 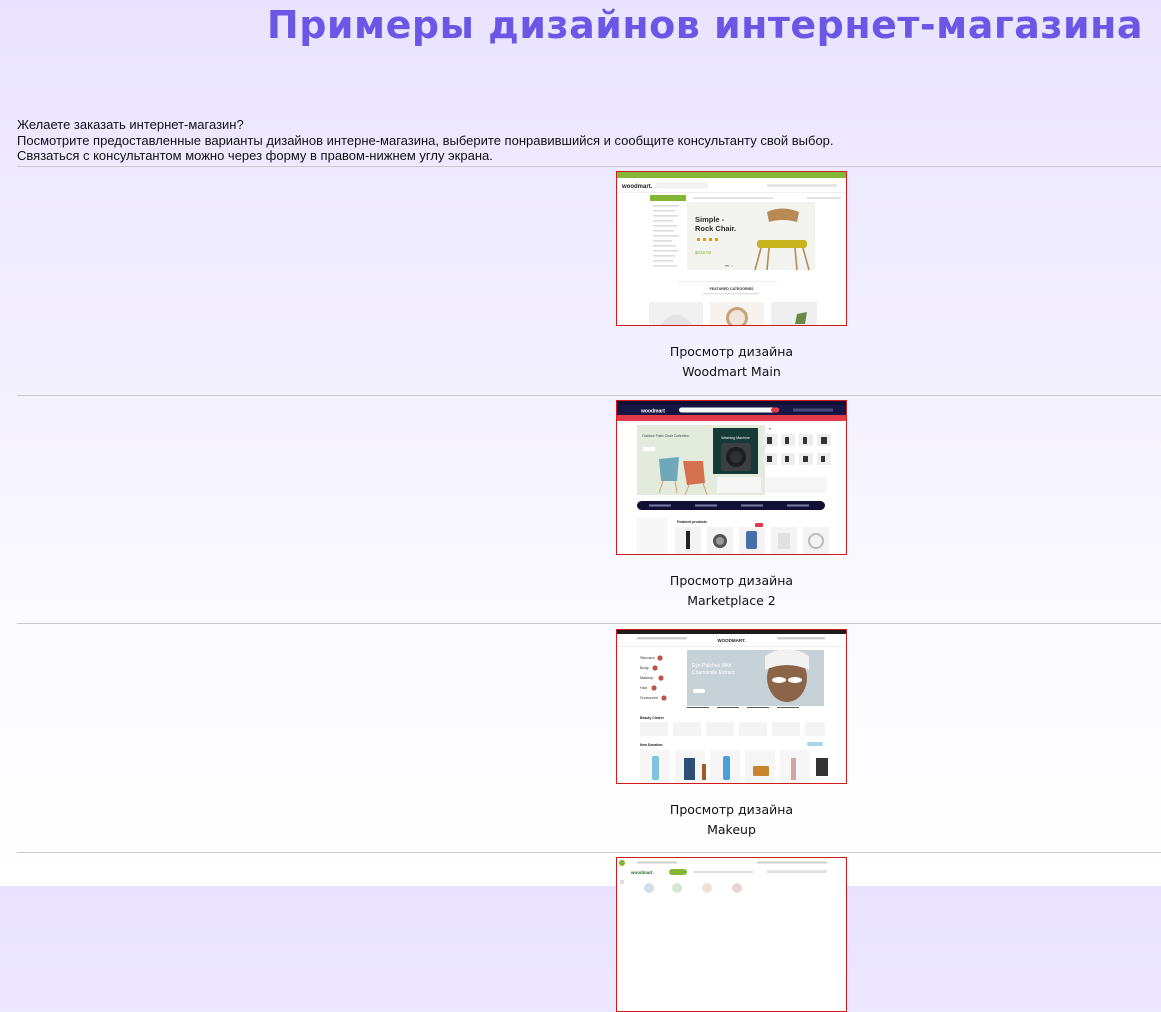 I want to click on thumb-promo: Washing Machine, so click(x=735, y=438).